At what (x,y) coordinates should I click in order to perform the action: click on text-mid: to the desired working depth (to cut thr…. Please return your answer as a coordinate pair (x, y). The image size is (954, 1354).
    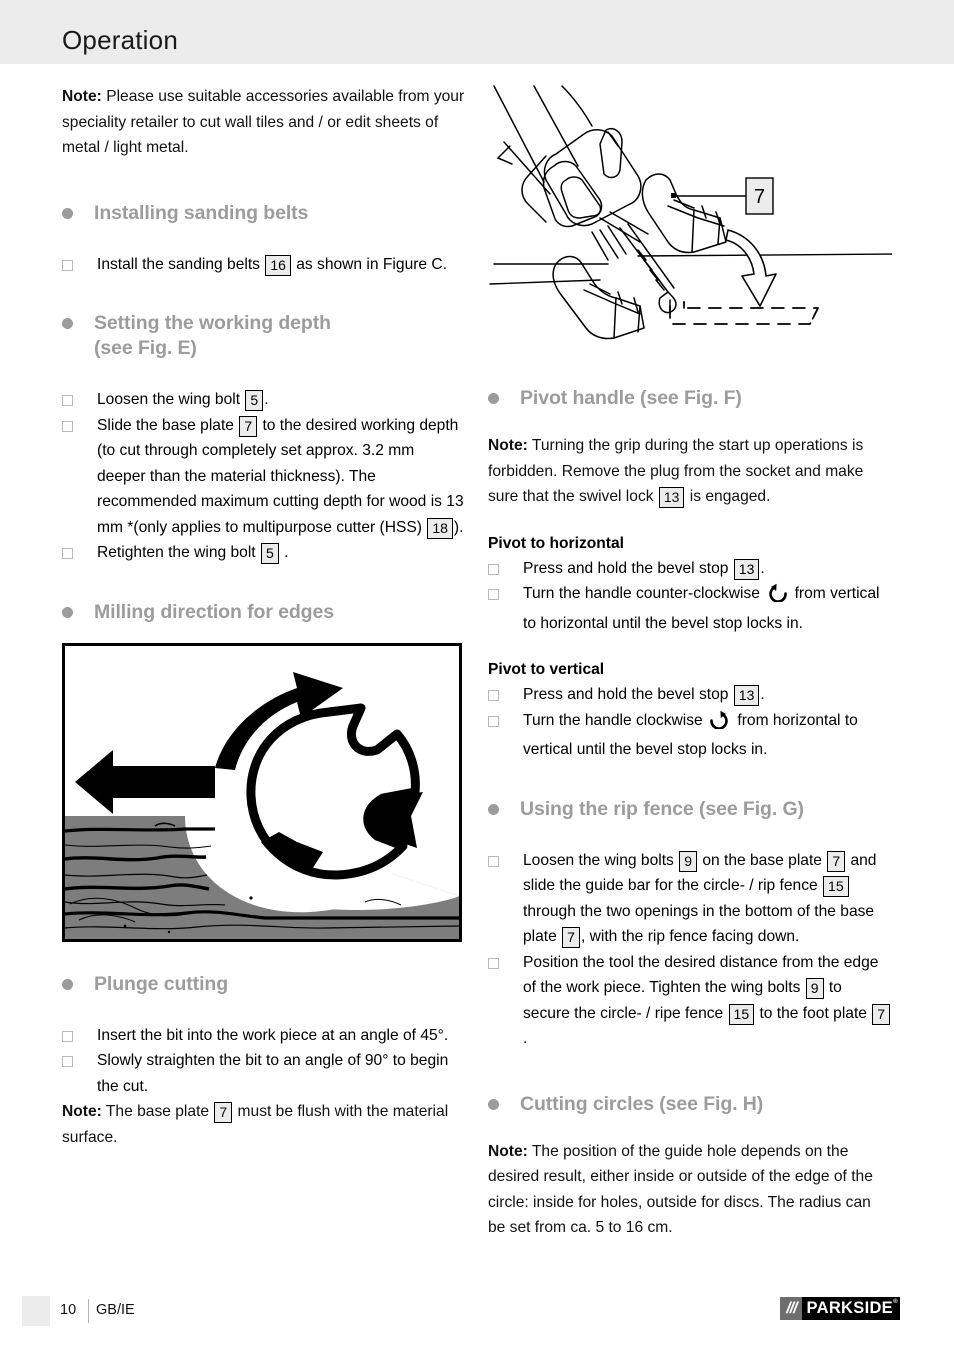
    Looking at the image, I should click on (280, 476).